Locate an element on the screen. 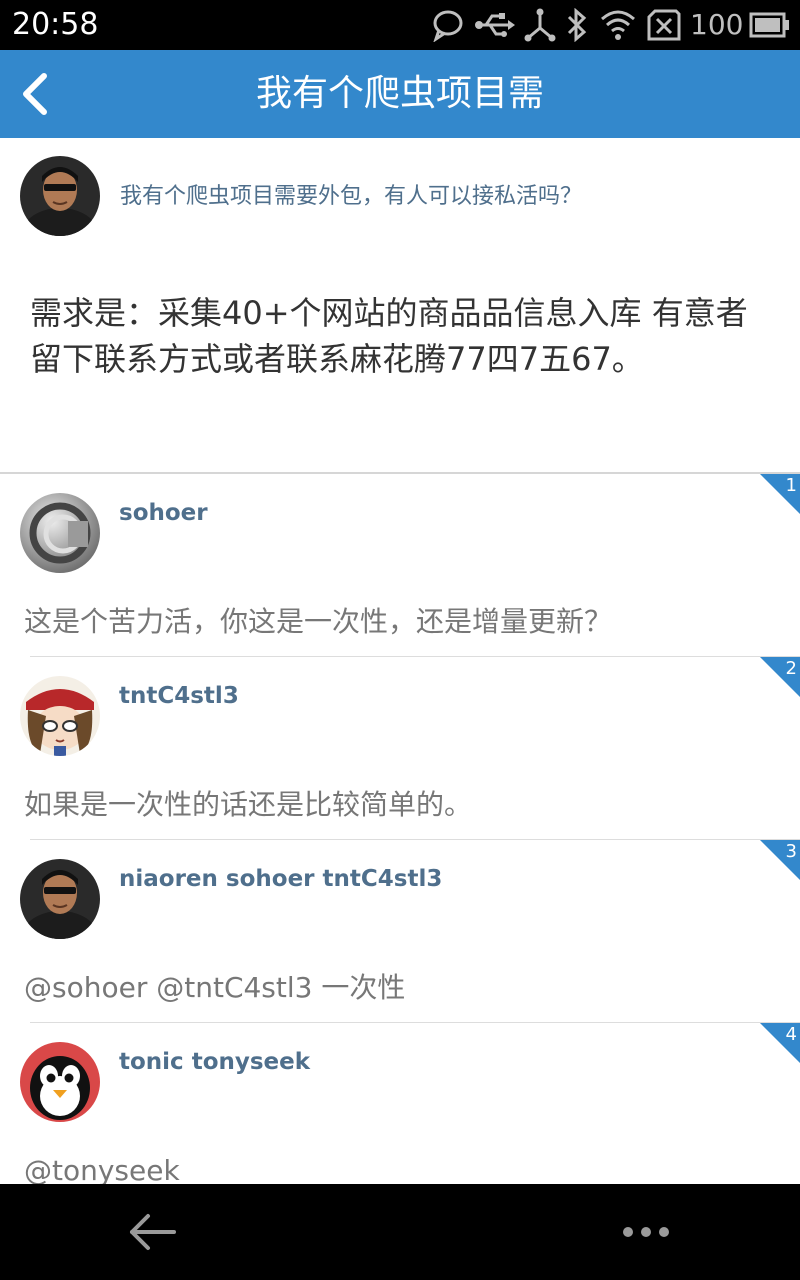  page-title: 我有个爬虫项目需 is located at coordinates (399, 93).